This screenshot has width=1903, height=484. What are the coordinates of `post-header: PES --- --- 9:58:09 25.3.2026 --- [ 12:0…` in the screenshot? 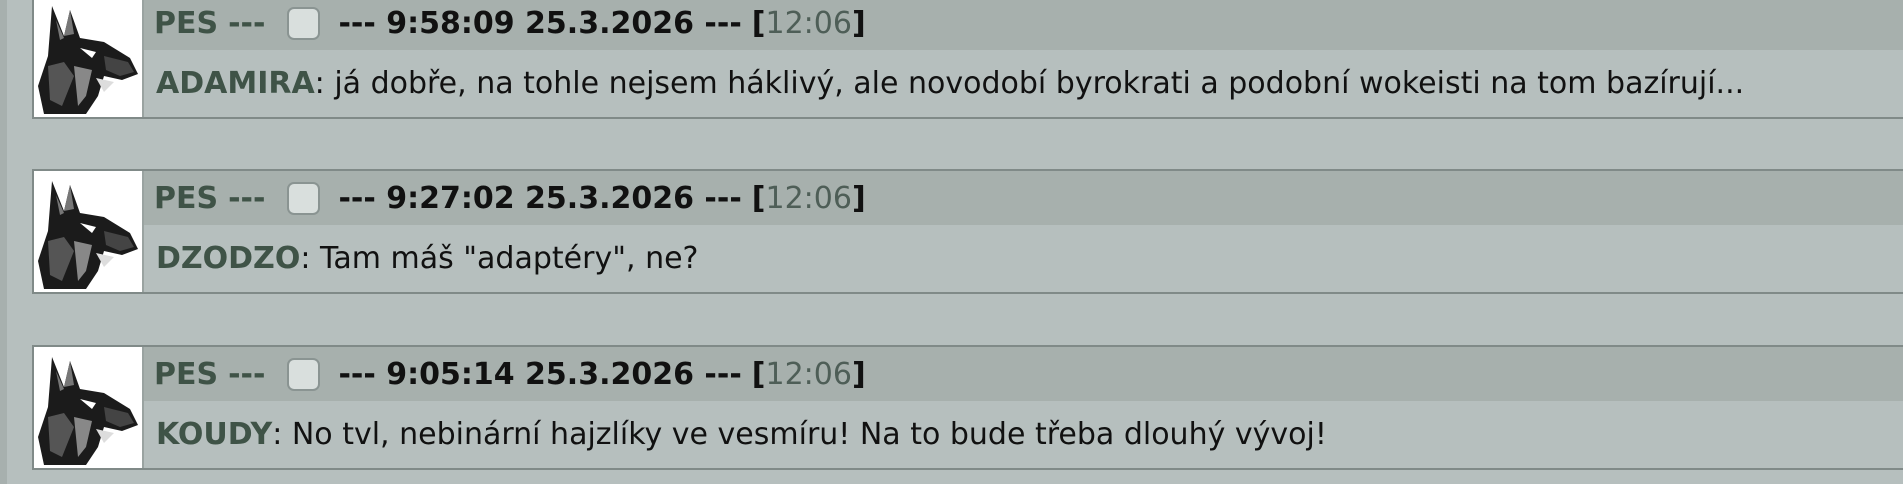 It's located at (1023, 25).